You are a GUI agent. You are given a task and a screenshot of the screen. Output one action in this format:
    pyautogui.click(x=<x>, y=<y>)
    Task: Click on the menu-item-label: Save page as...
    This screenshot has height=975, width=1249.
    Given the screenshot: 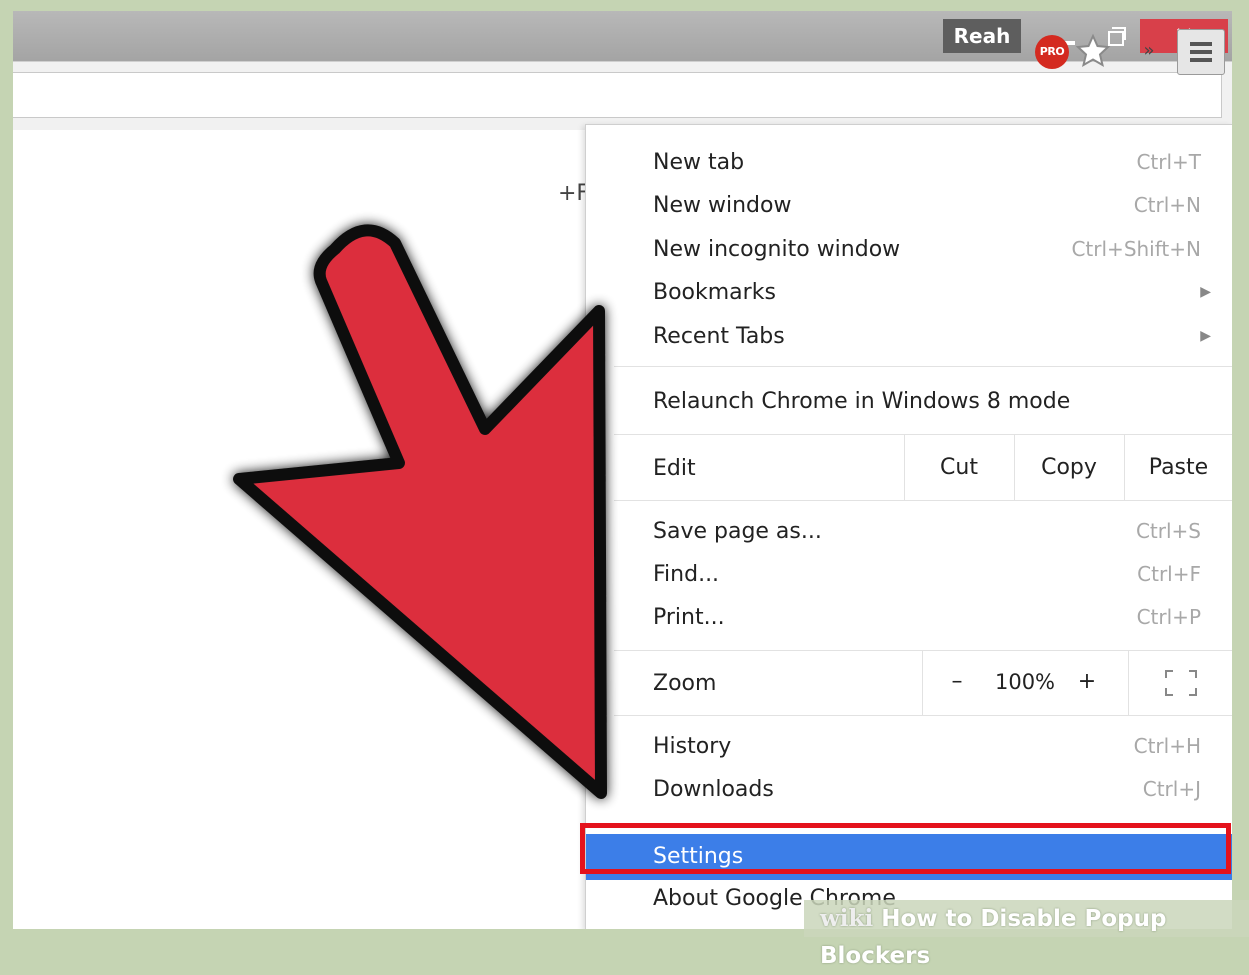 What is the action you would take?
    pyautogui.click(x=737, y=531)
    